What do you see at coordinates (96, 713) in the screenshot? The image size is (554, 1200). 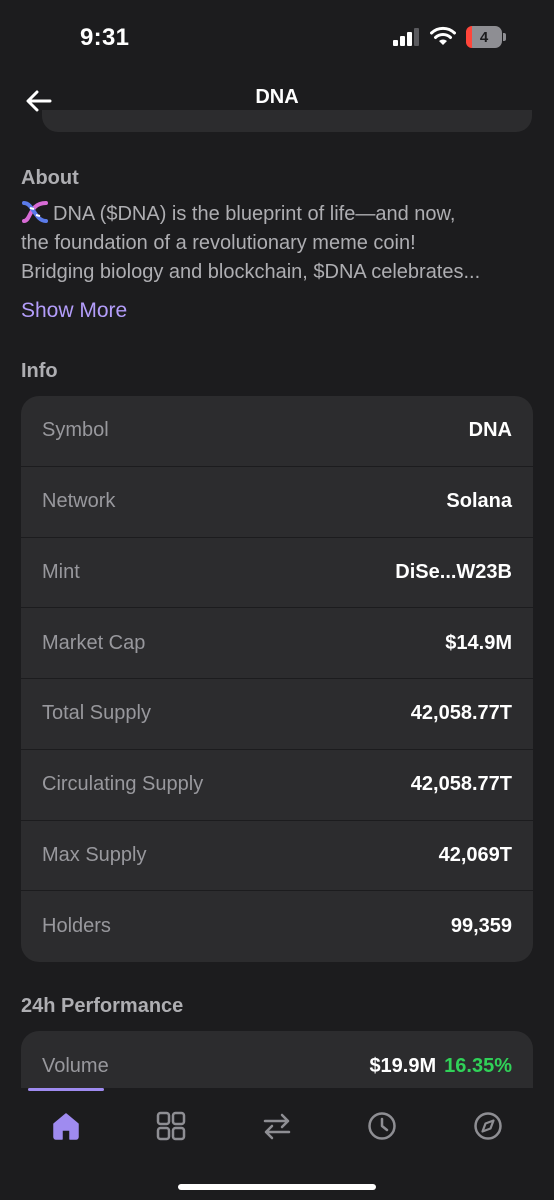 I see `info-label: Total Supply` at bounding box center [96, 713].